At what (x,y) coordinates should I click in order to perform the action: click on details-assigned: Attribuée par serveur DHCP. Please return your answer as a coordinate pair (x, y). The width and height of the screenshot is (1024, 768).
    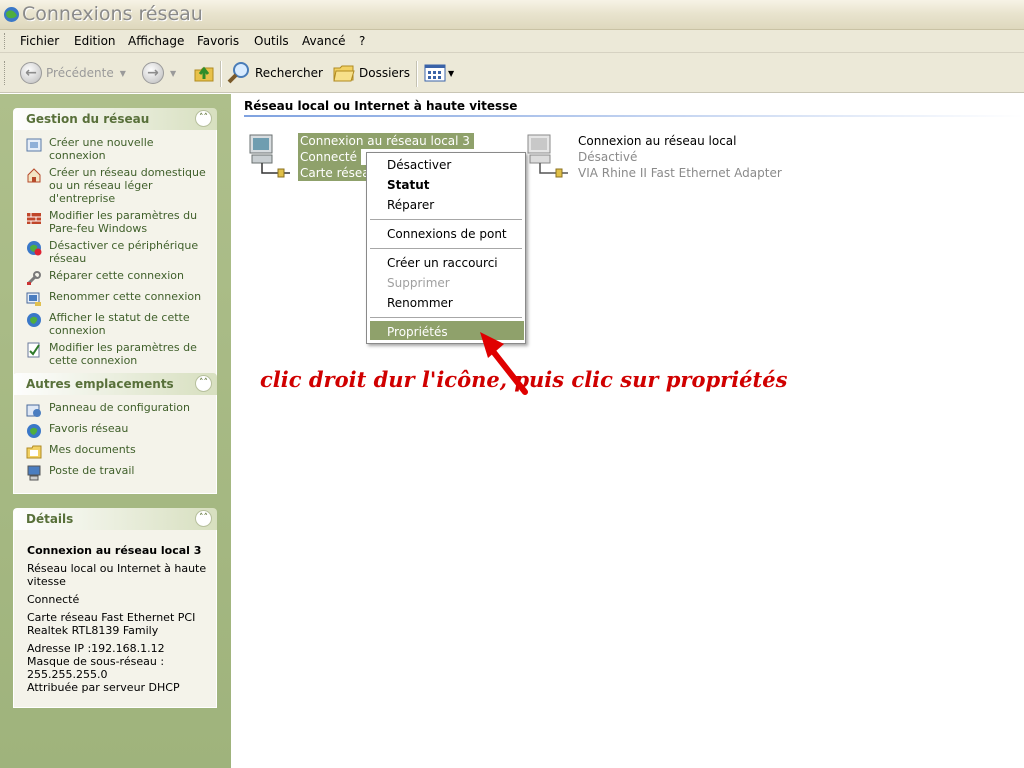
    Looking at the image, I should click on (103, 687).